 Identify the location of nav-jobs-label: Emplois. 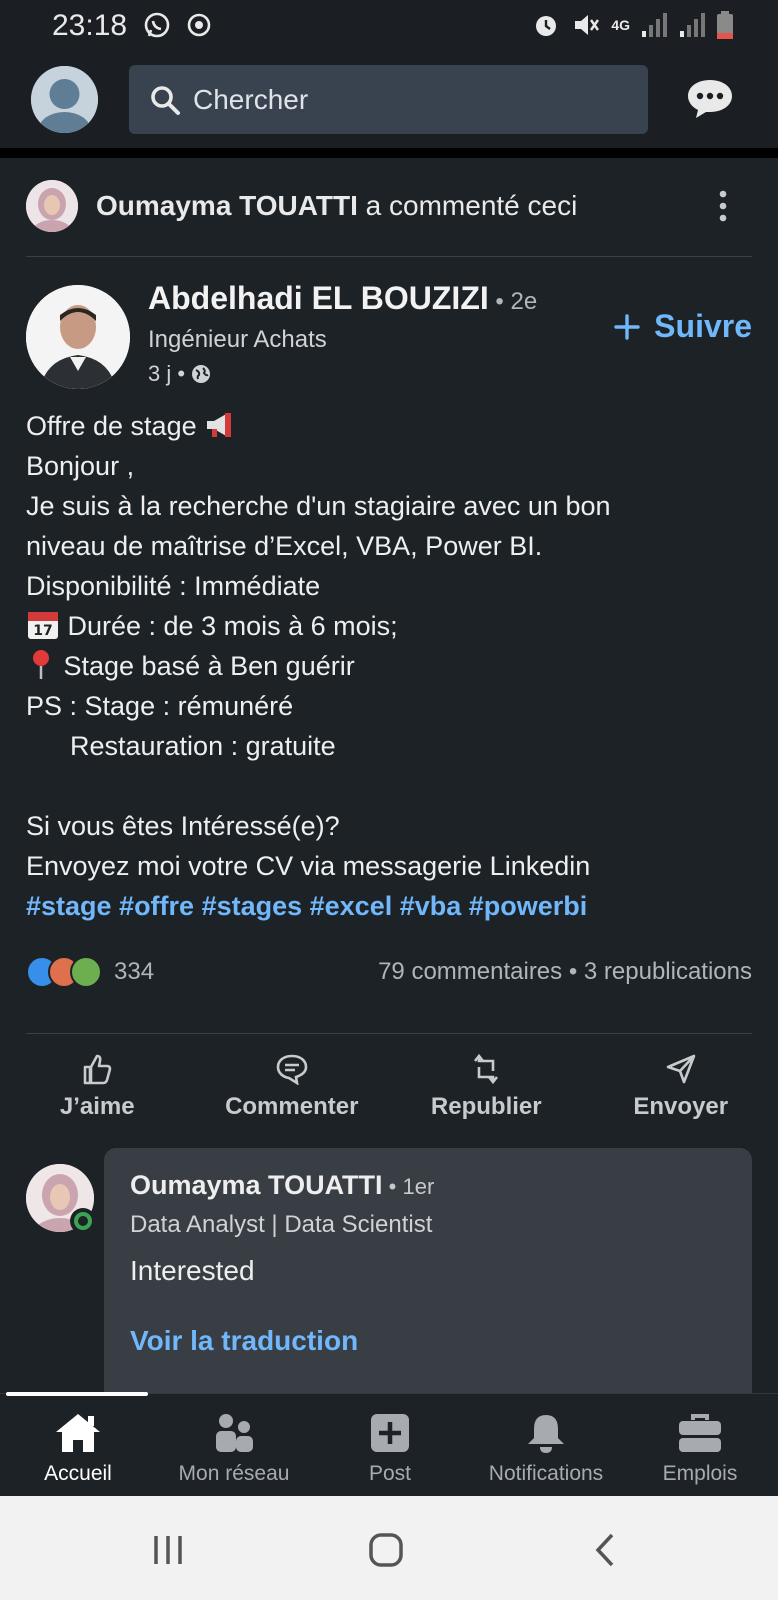
(700, 1473).